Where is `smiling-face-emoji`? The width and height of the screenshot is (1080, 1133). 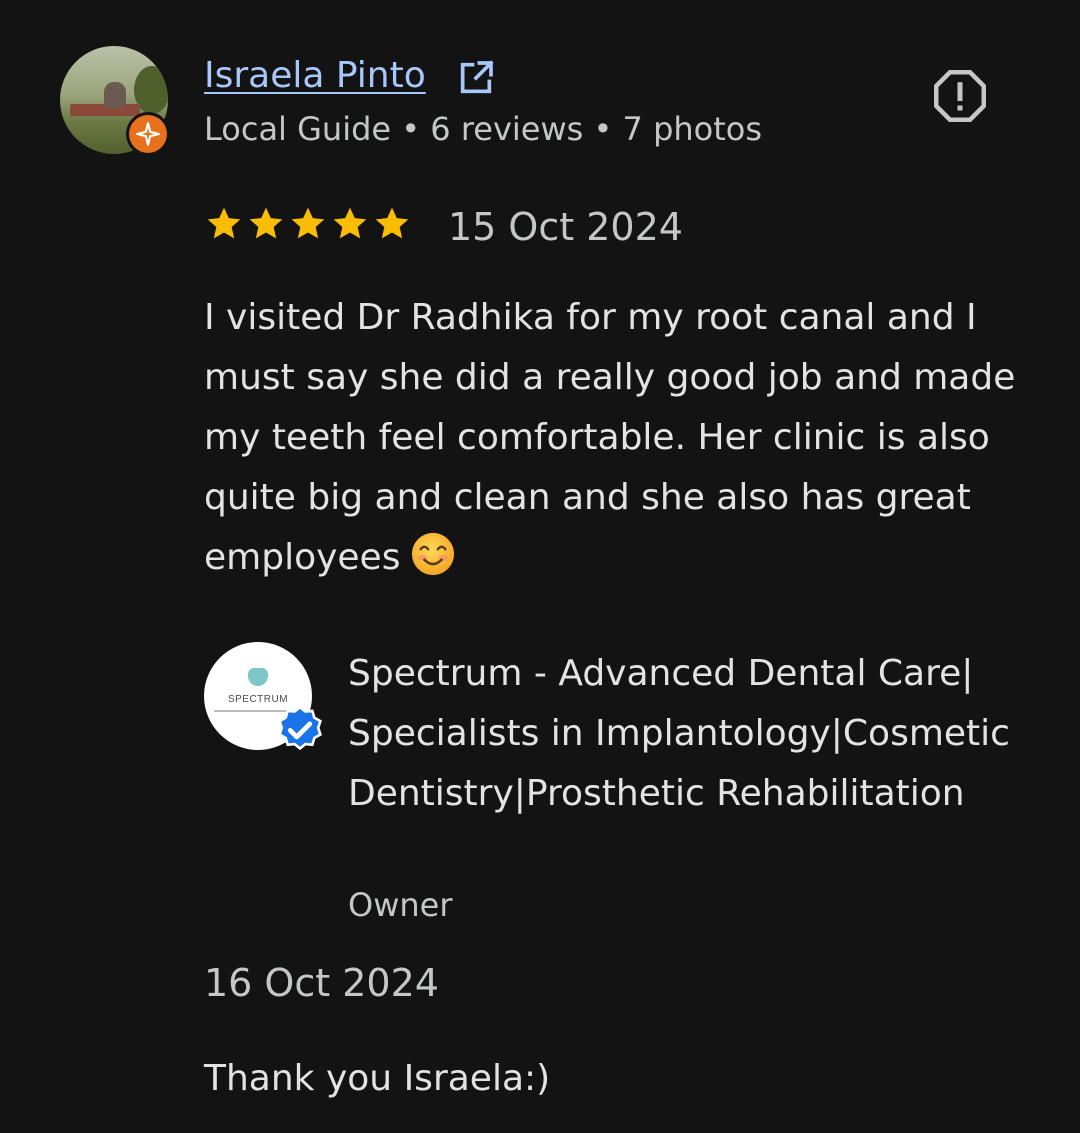
smiling-face-emoji is located at coordinates (433, 554).